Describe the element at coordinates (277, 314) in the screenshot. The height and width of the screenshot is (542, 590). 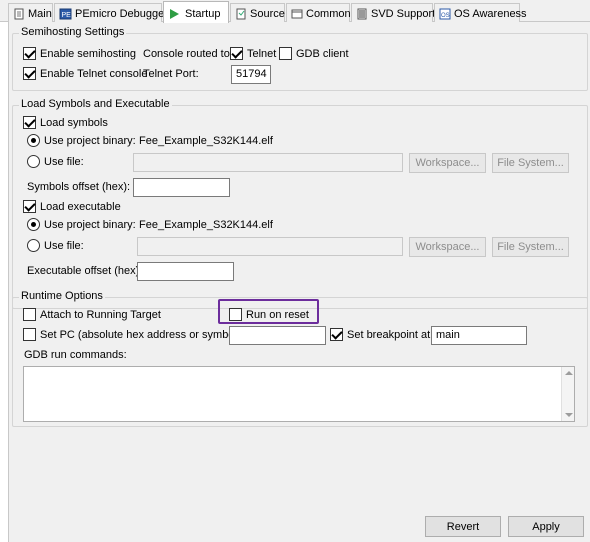
I see `run-on-reset-label: Run on reset` at that location.